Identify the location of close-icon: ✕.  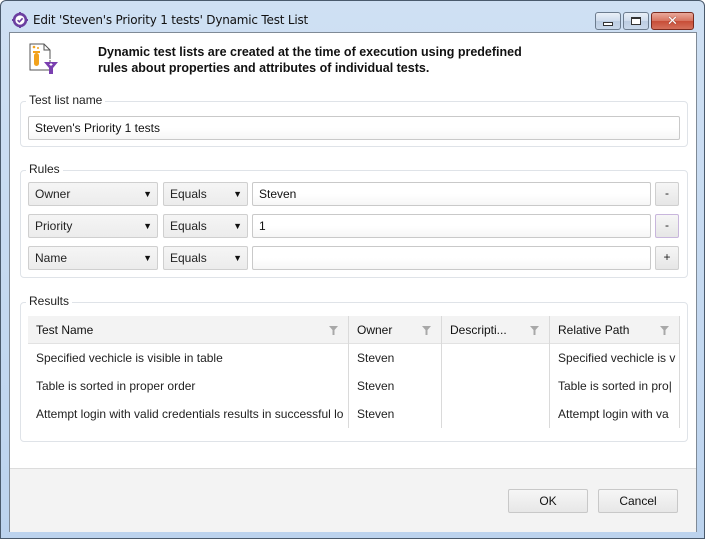
(672, 21).